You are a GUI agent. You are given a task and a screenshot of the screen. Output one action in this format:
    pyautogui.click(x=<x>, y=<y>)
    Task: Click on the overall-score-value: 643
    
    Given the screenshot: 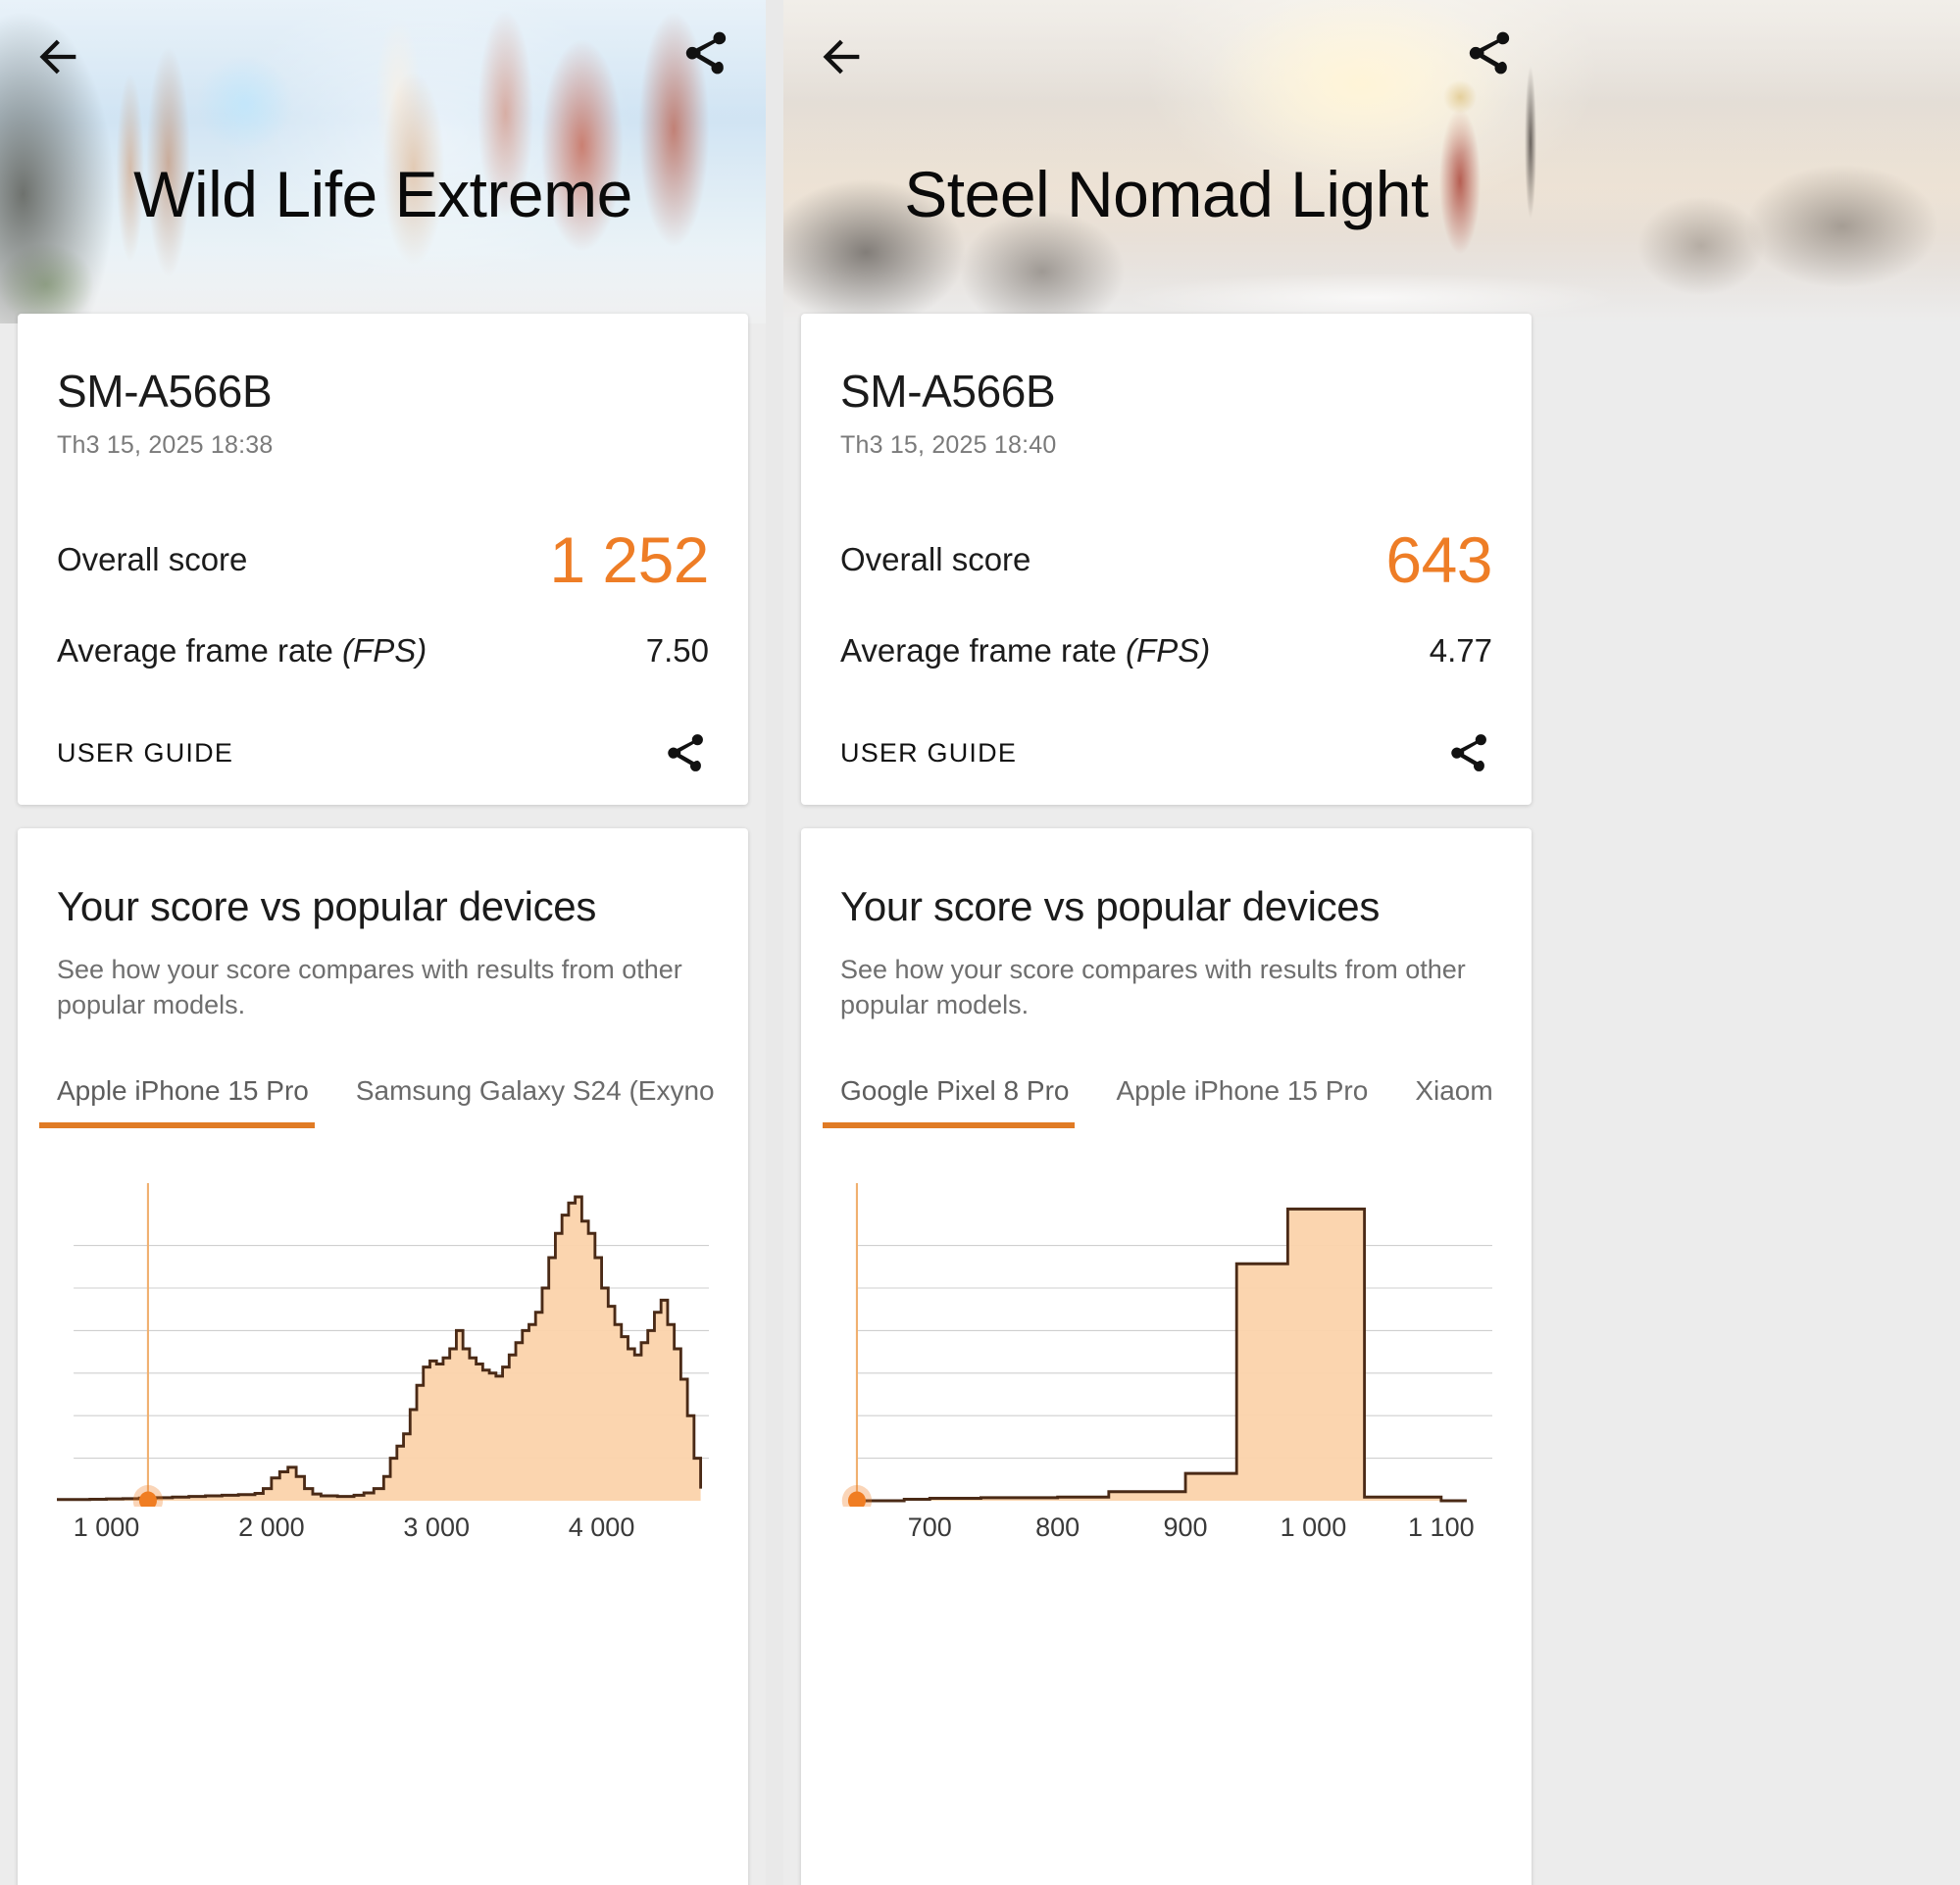 What is the action you would take?
    pyautogui.click(x=1438, y=559)
    